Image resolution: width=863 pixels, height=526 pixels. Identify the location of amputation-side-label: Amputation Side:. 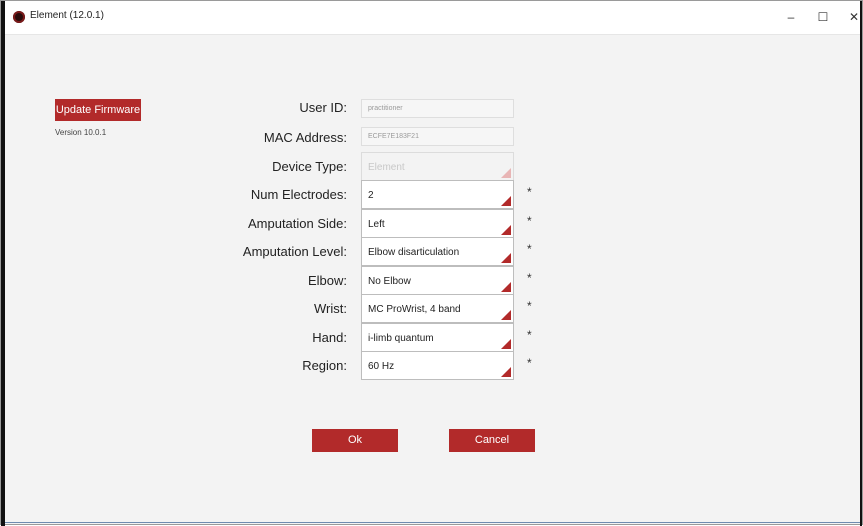
(297, 223).